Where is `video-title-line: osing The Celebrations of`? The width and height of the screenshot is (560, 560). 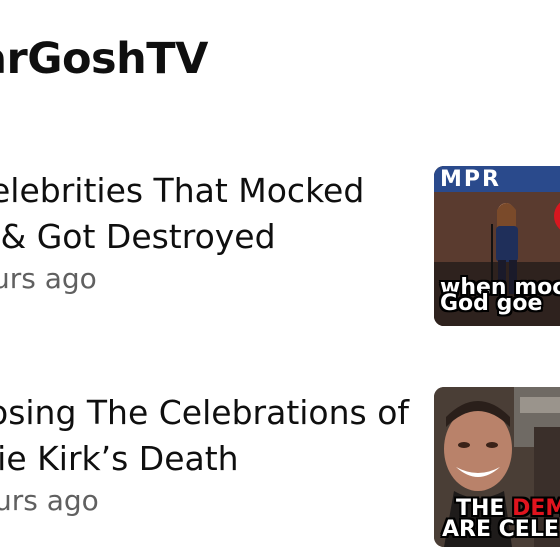
video-title-line: osing The Celebrations of is located at coordinates (205, 412).